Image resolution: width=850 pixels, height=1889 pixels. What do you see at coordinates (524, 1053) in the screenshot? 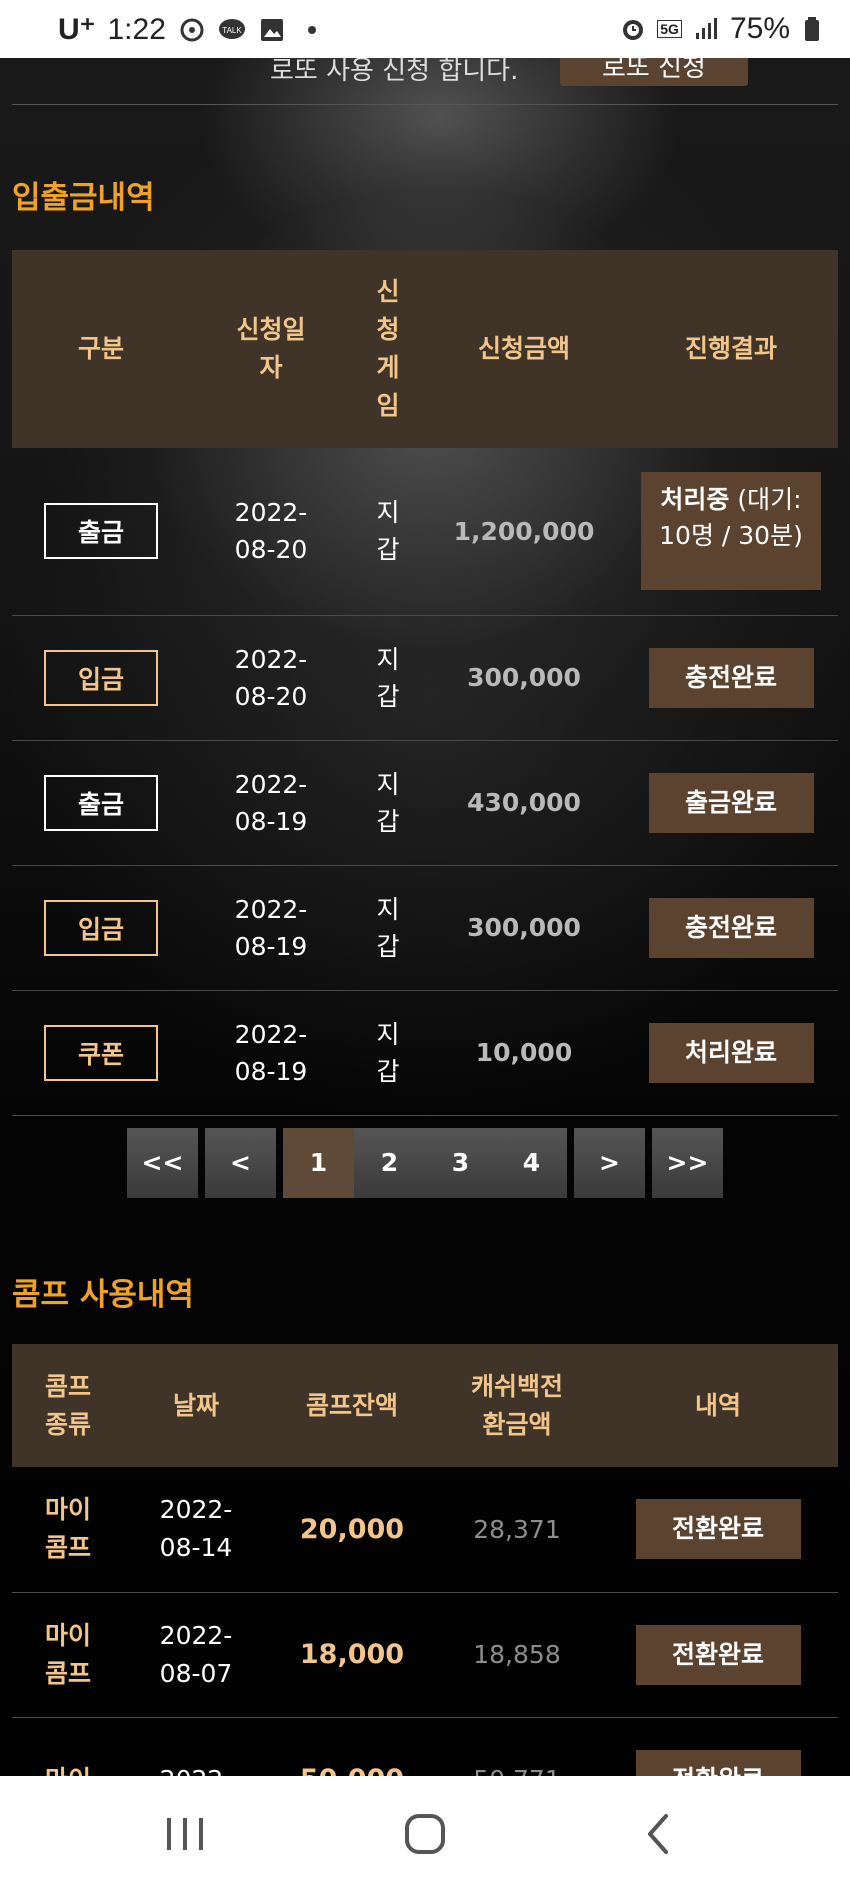
I see `request-amount: 10,000` at bounding box center [524, 1053].